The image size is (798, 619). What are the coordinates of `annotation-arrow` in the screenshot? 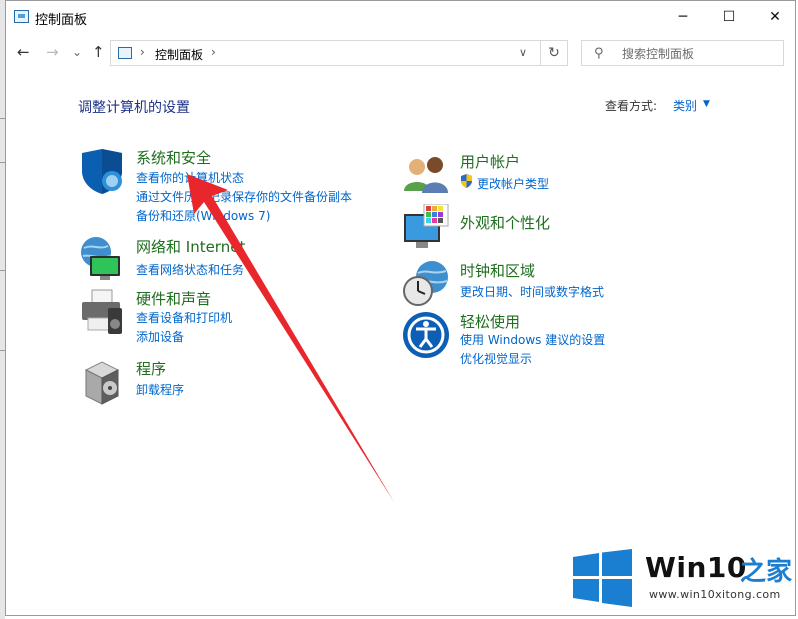 It's located at (290, 338).